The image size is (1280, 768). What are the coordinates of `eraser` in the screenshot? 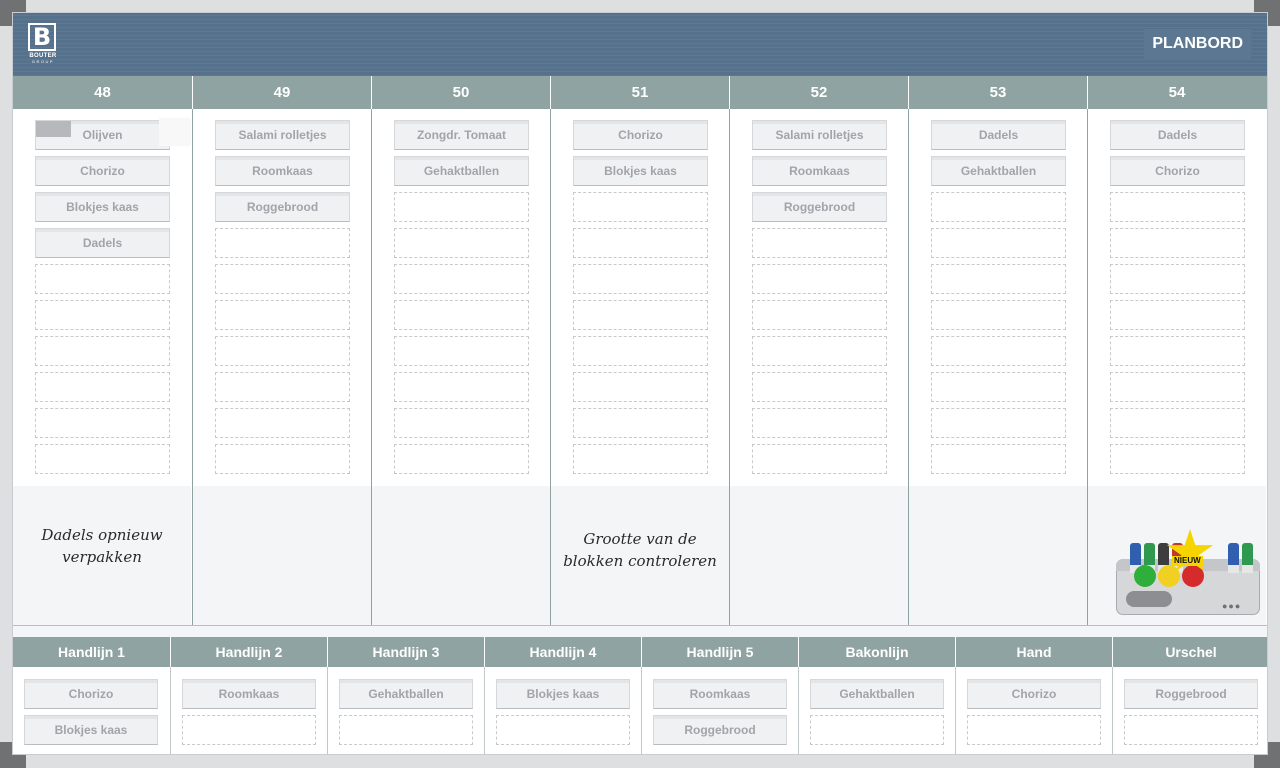 It's located at (1149, 599).